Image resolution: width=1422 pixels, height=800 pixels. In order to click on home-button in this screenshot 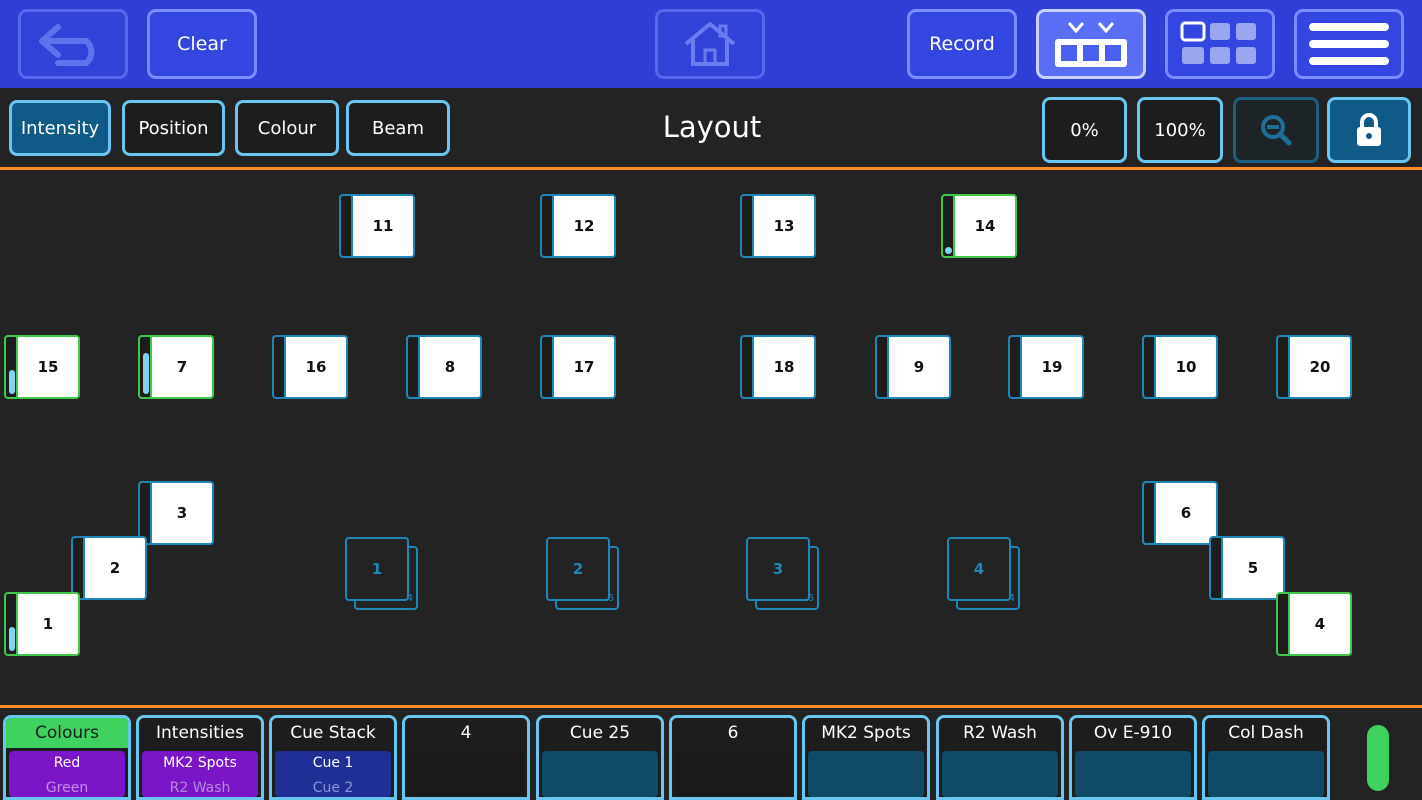, I will do `click(710, 44)`.